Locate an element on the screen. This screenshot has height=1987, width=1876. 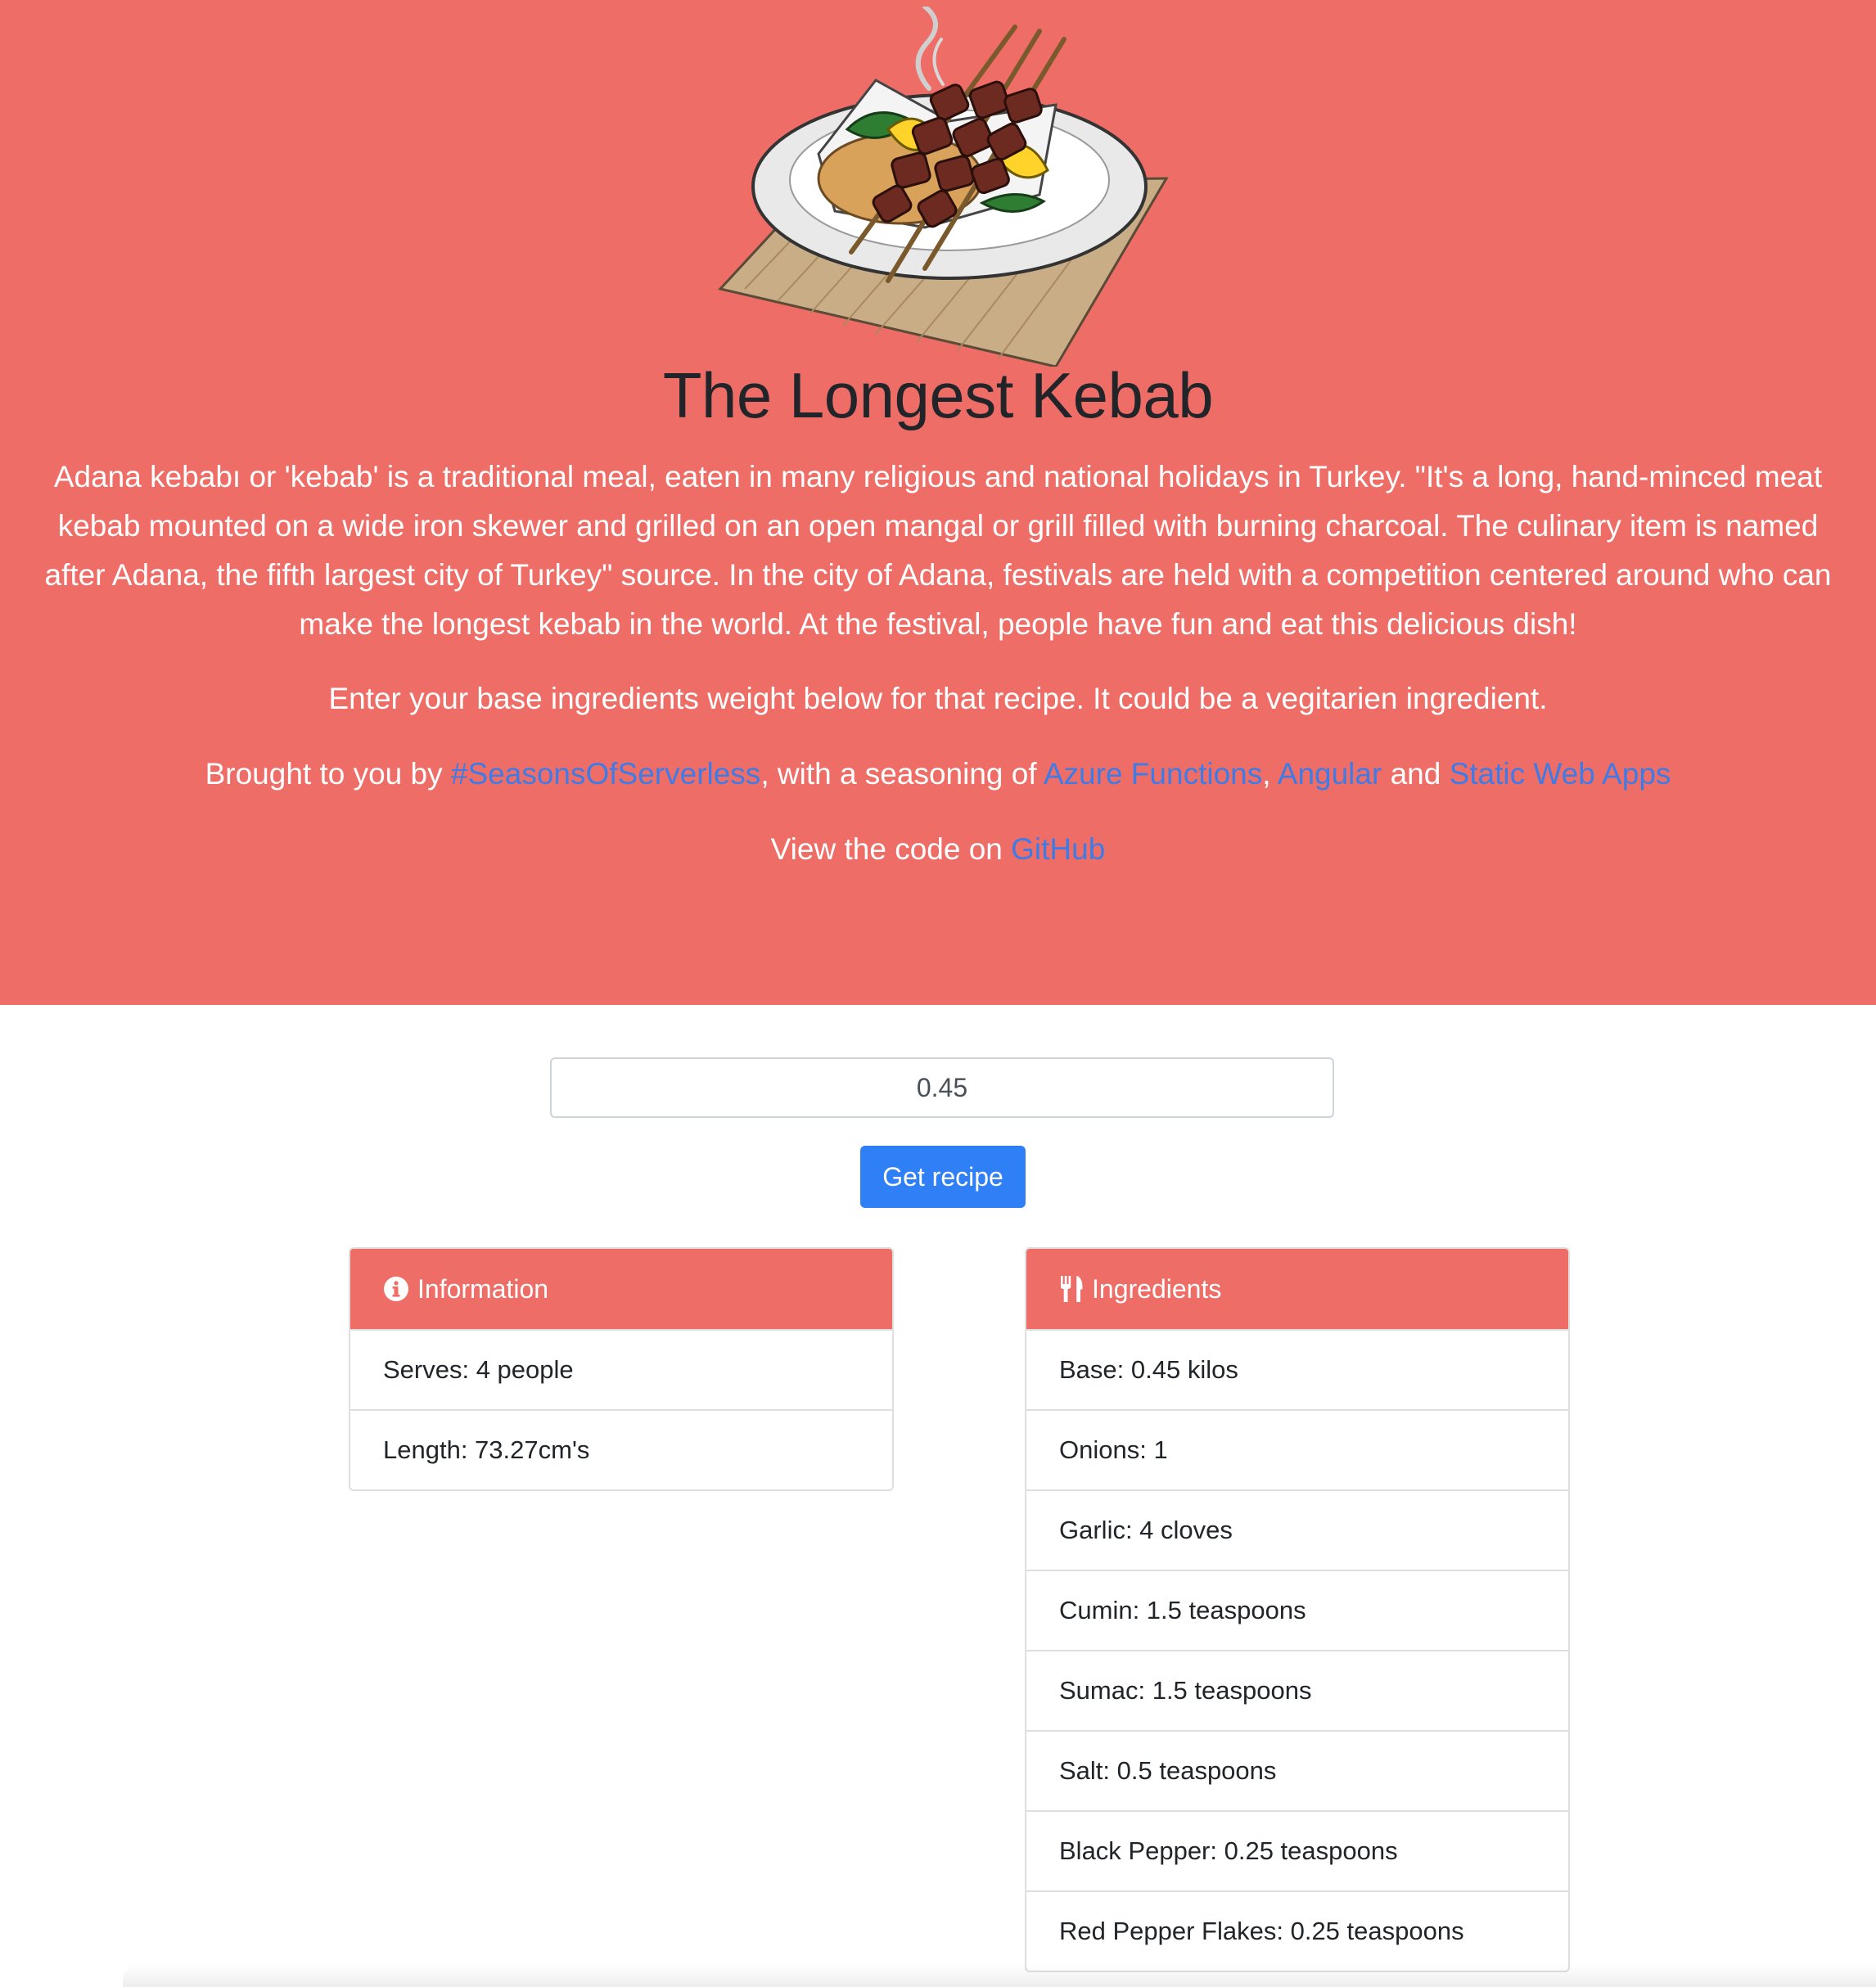
ingredient-list-item: Base: 0.45 kilos is located at coordinates (1297, 1369).